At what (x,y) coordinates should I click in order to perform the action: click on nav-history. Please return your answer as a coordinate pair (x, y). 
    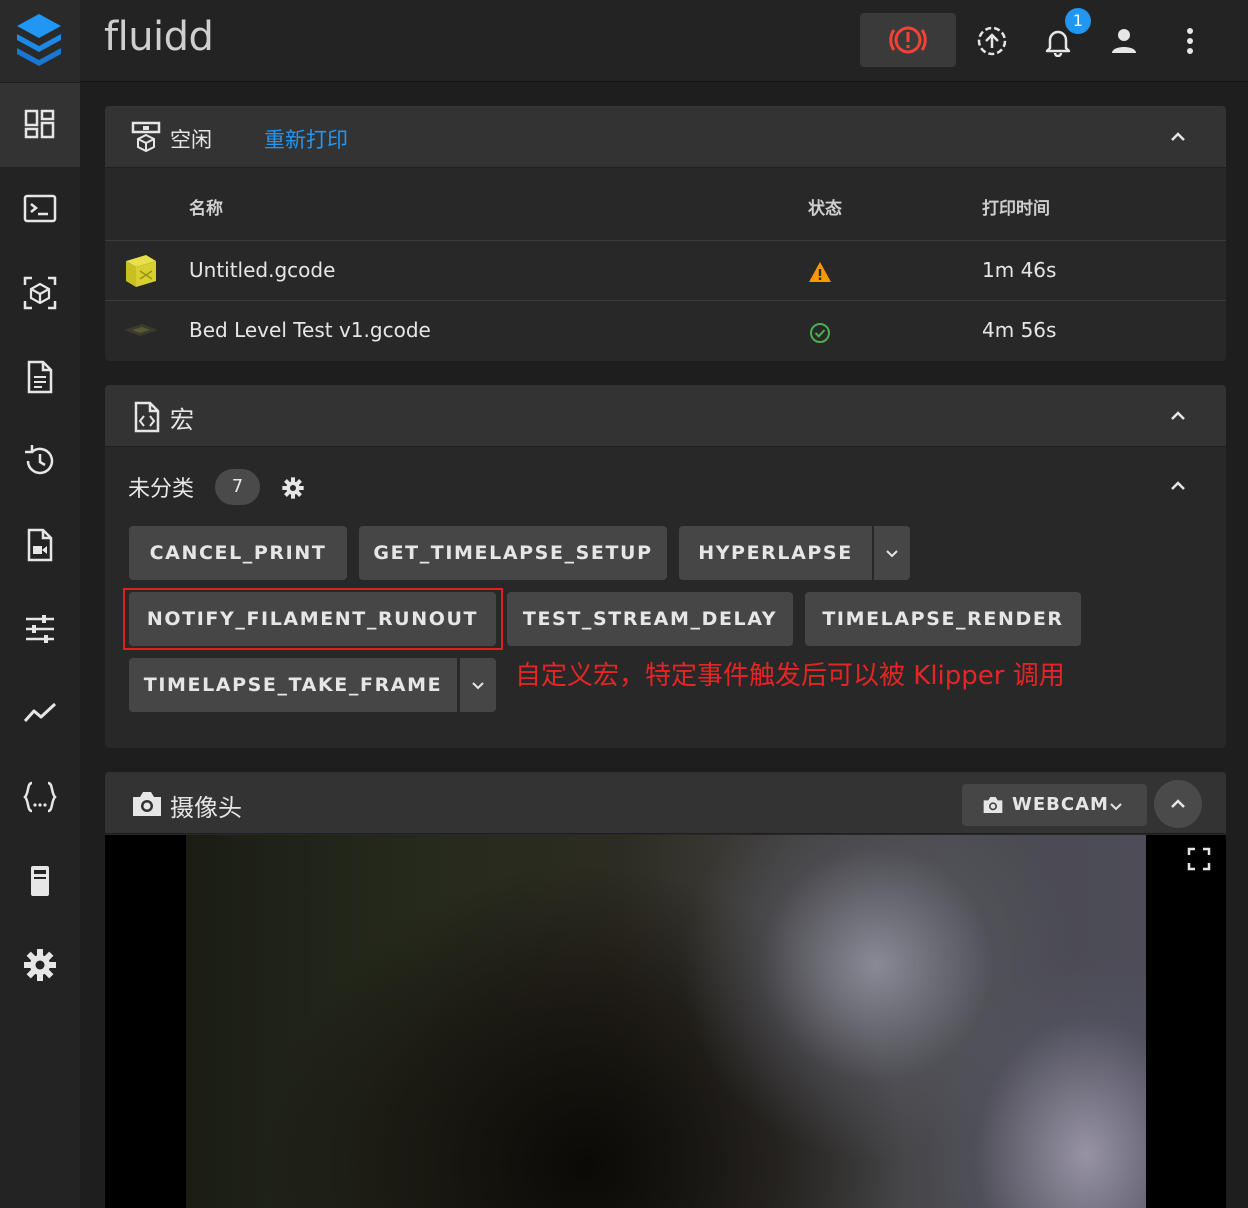
    Looking at the image, I should click on (40, 461).